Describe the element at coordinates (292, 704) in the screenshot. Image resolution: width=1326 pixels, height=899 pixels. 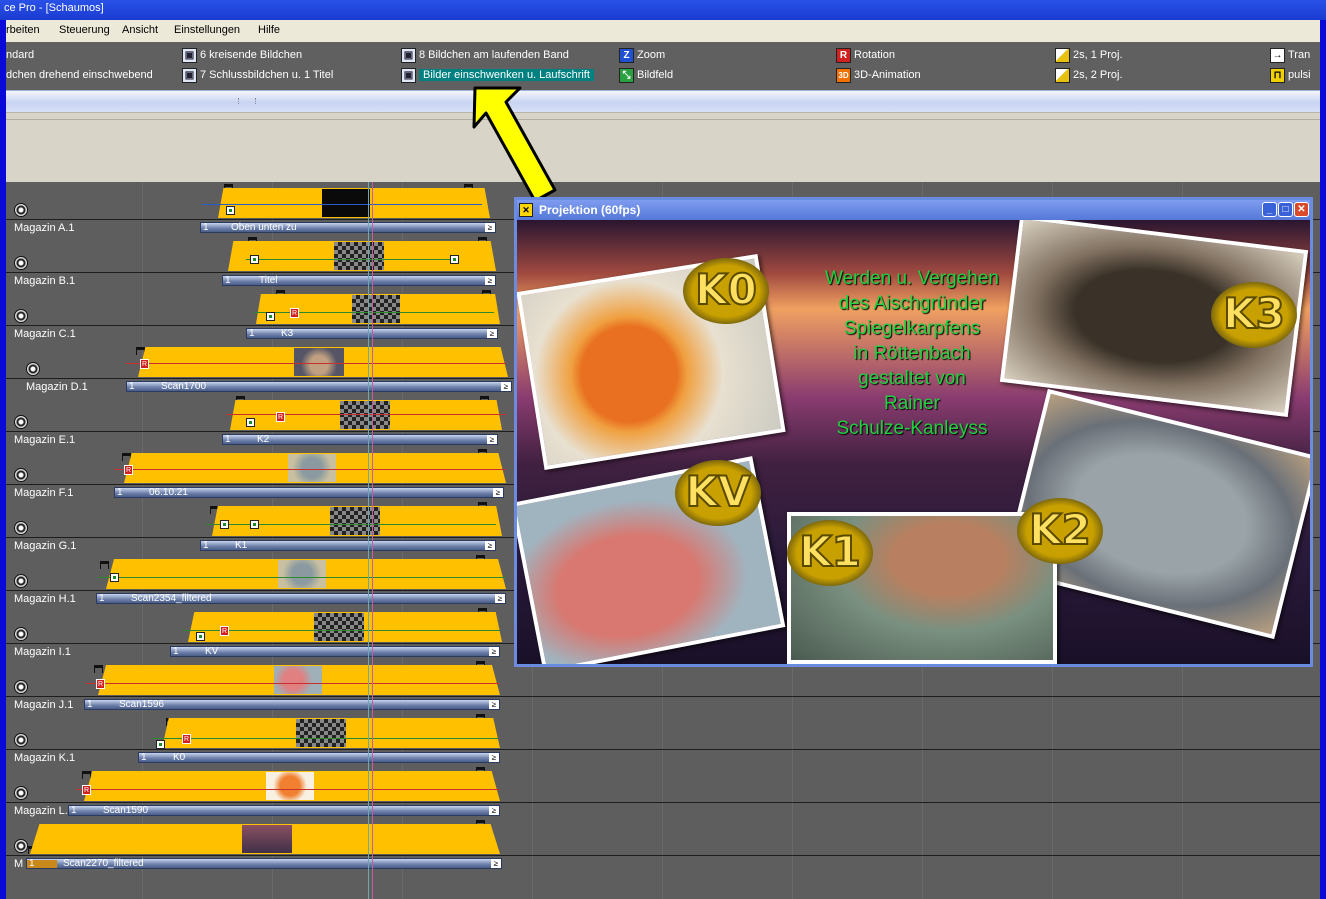
I see `clip-bar: 1 Scan1596 ≥` at that location.